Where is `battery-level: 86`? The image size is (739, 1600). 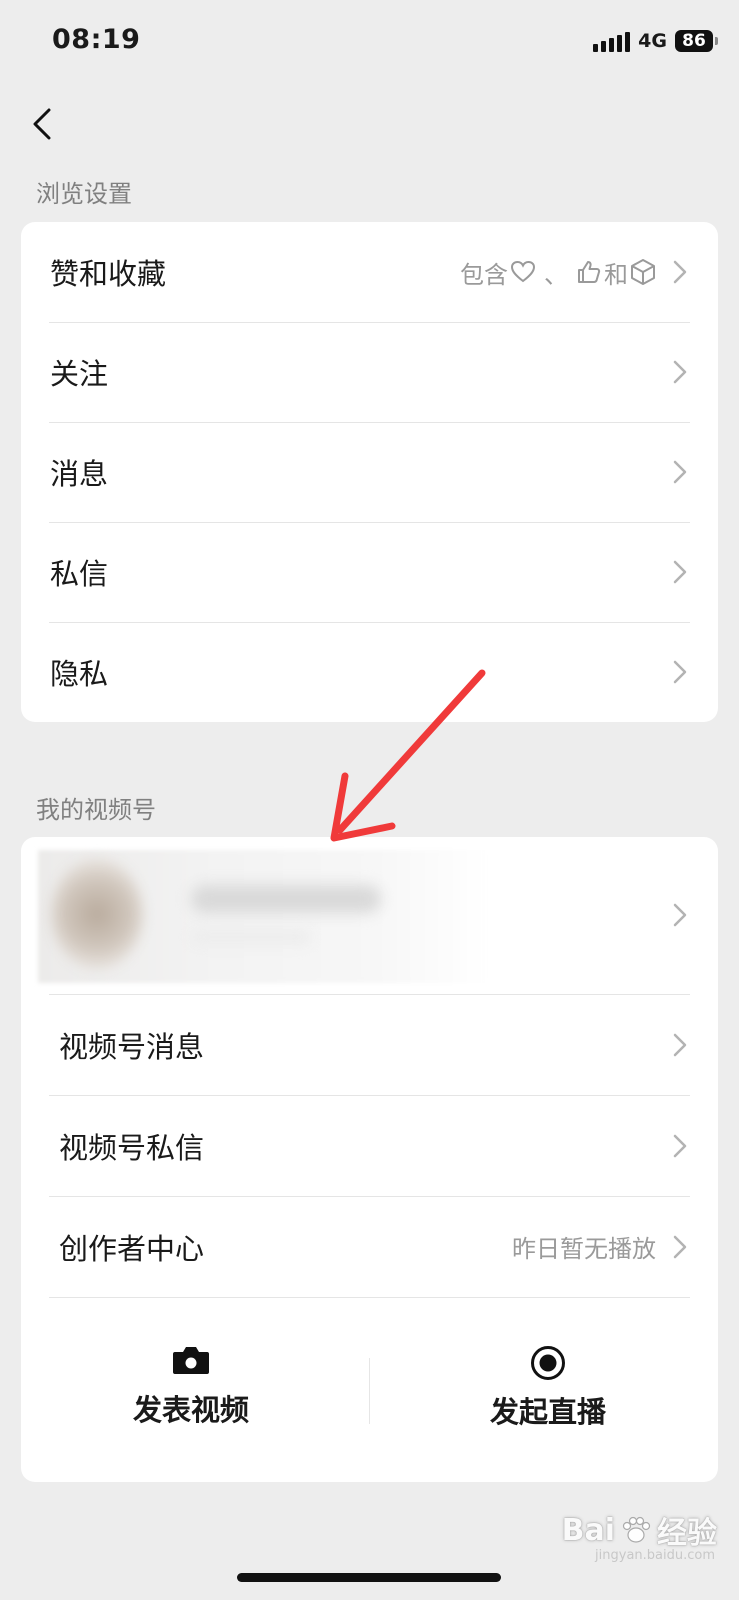 battery-level: 86 is located at coordinates (694, 41).